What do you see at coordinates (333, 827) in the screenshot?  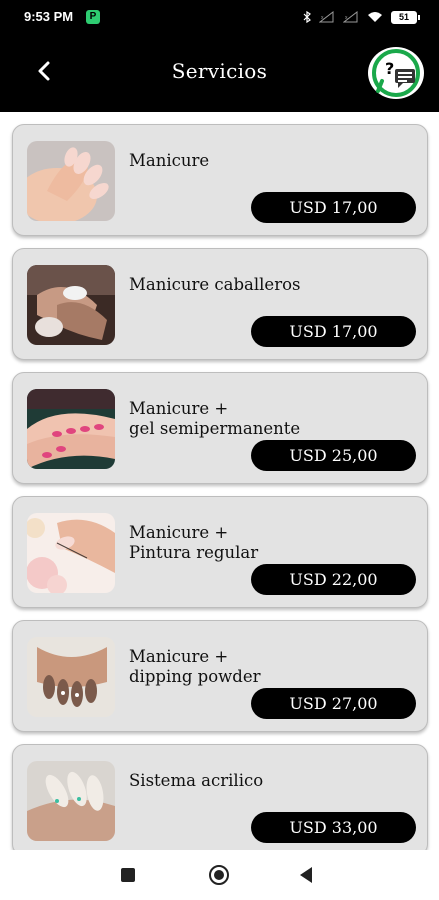 I see `service-price: USD 33,00` at bounding box center [333, 827].